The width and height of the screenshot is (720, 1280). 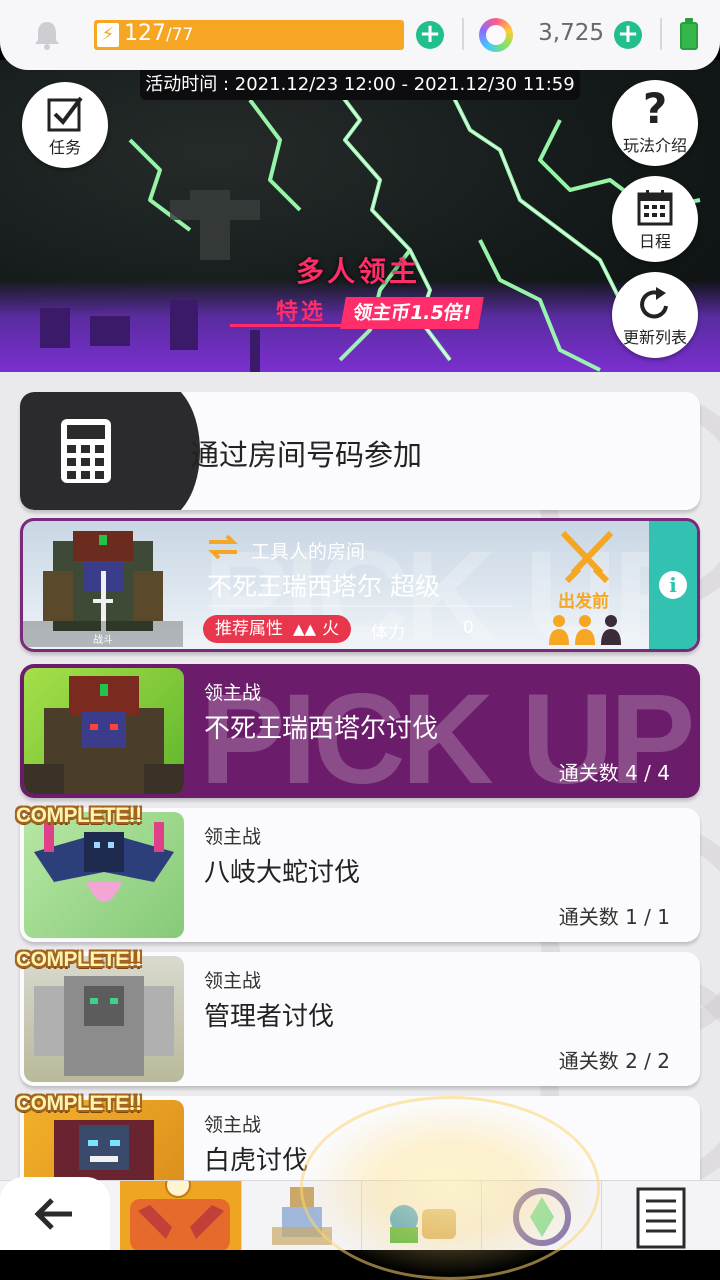 I want to click on room-info-button: i, so click(x=673, y=585).